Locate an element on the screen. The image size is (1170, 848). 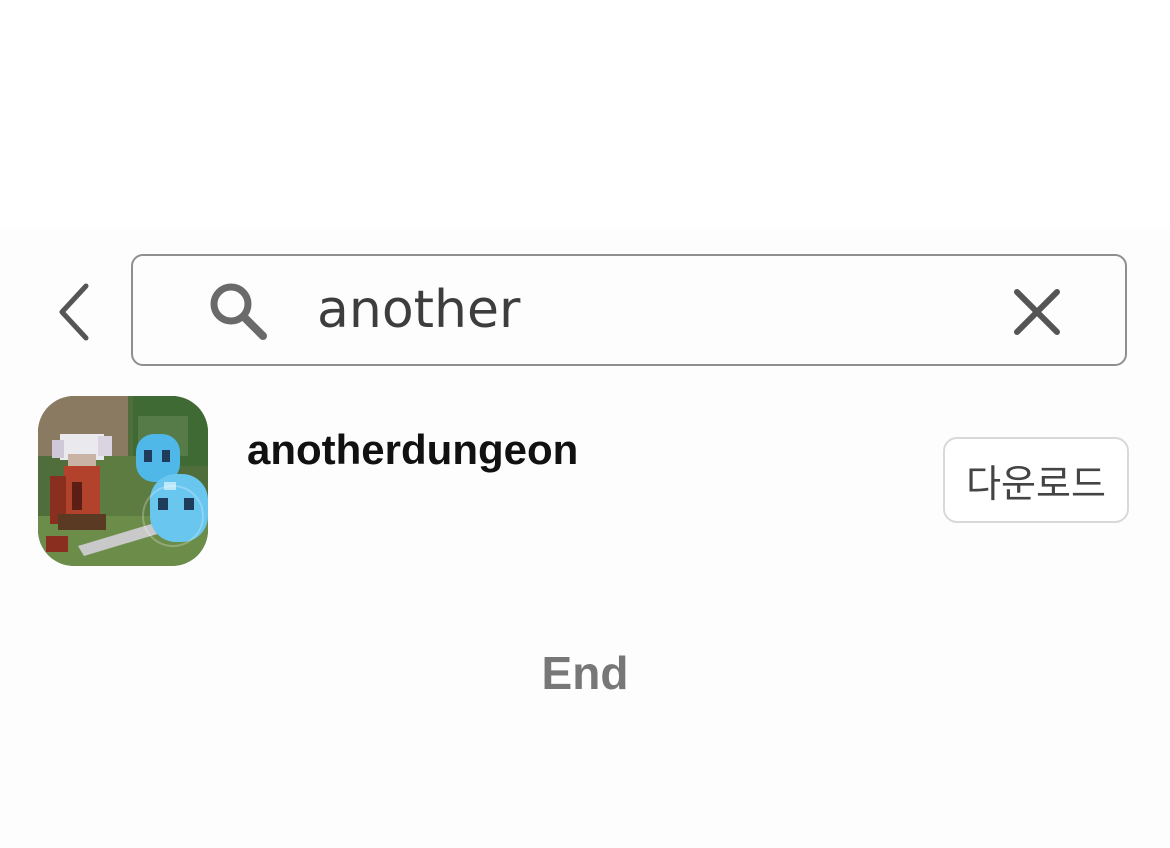
clear-search-button is located at coordinates (1037, 312).